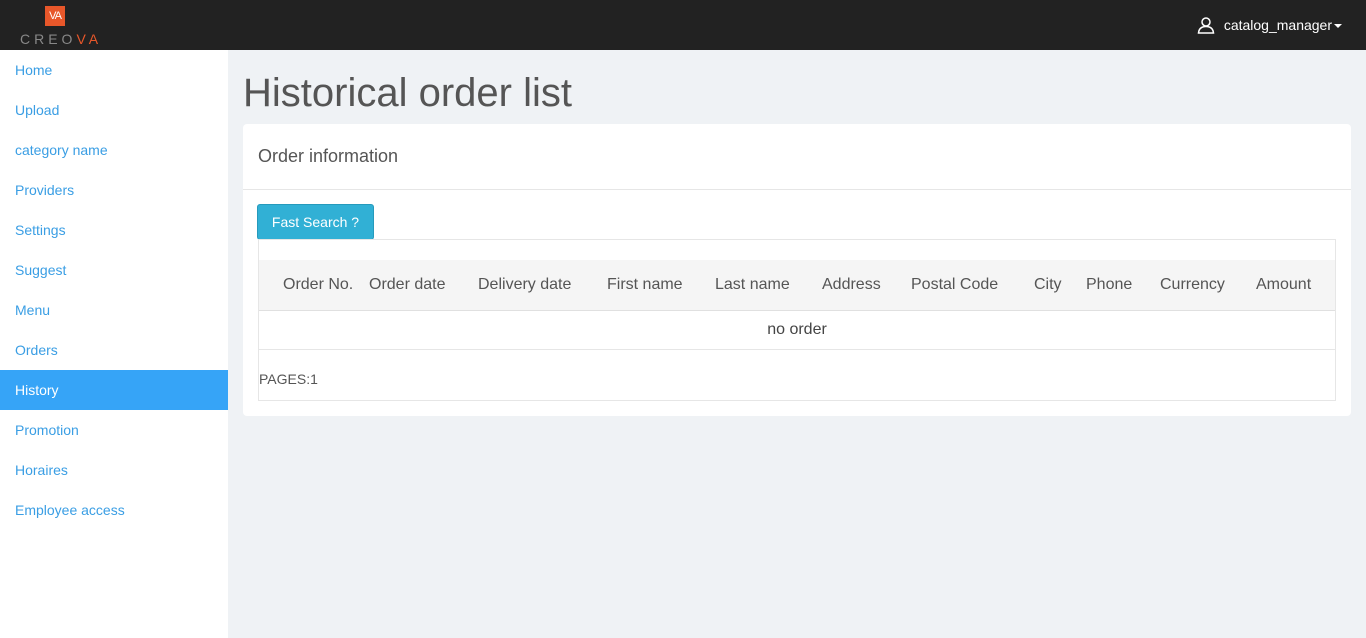 Image resolution: width=1366 pixels, height=638 pixels. What do you see at coordinates (1277, 25) in the screenshot?
I see `user-name: catalog_manager` at bounding box center [1277, 25].